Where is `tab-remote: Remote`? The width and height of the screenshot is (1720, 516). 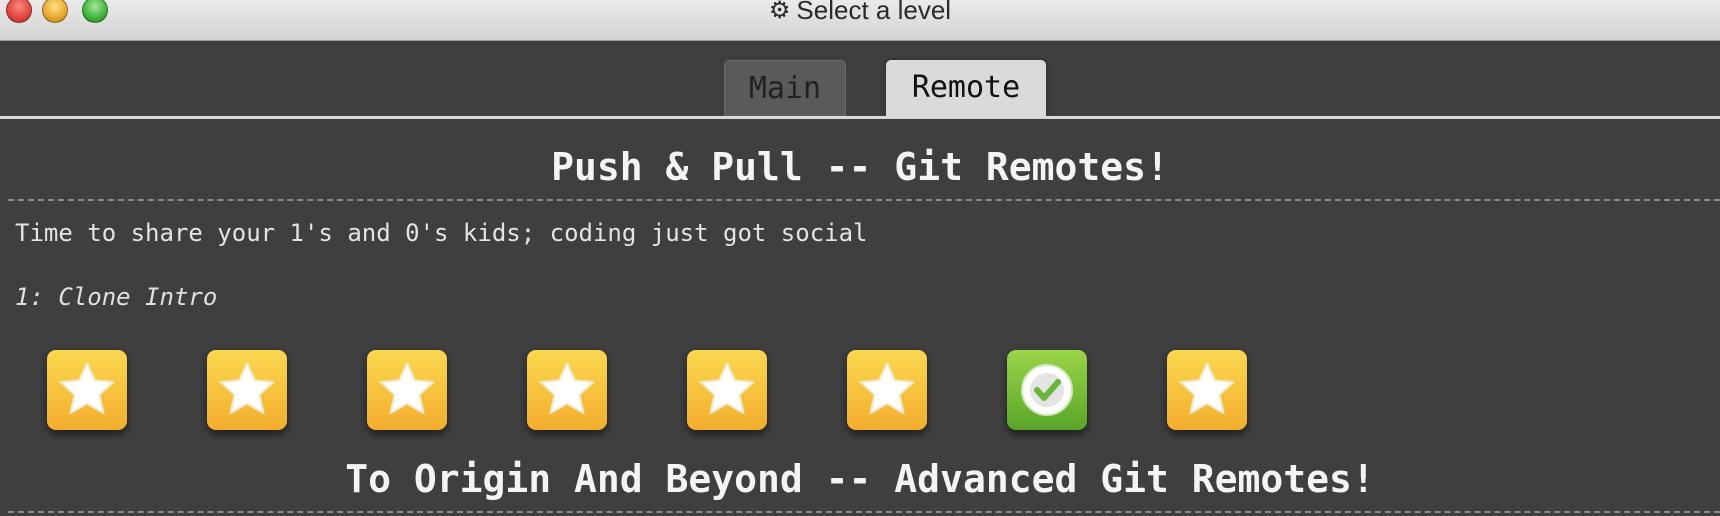 tab-remote: Remote is located at coordinates (966, 88).